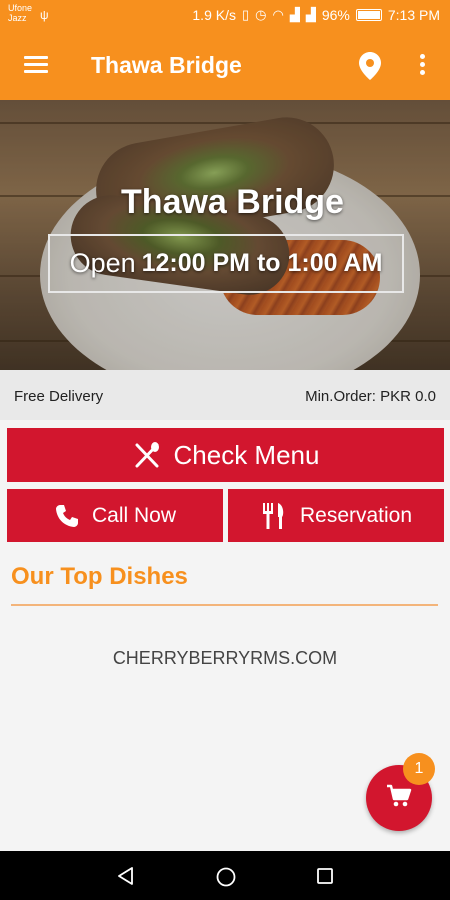 Image resolution: width=450 pixels, height=900 pixels. What do you see at coordinates (99, 576) in the screenshot?
I see `top-dishes-heading: Our Top Dishes` at bounding box center [99, 576].